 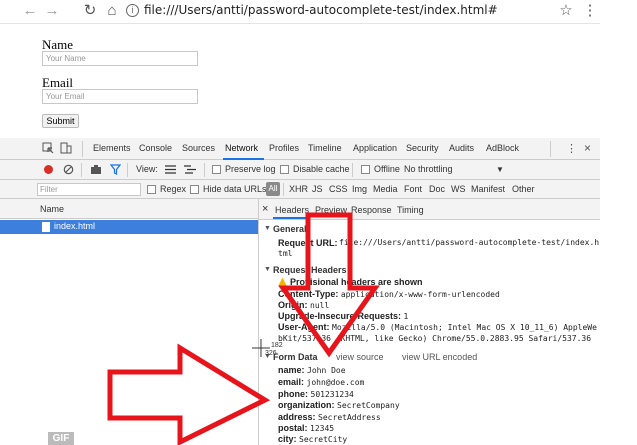 What do you see at coordinates (422, 148) in the screenshot?
I see `tab-security: Security` at bounding box center [422, 148].